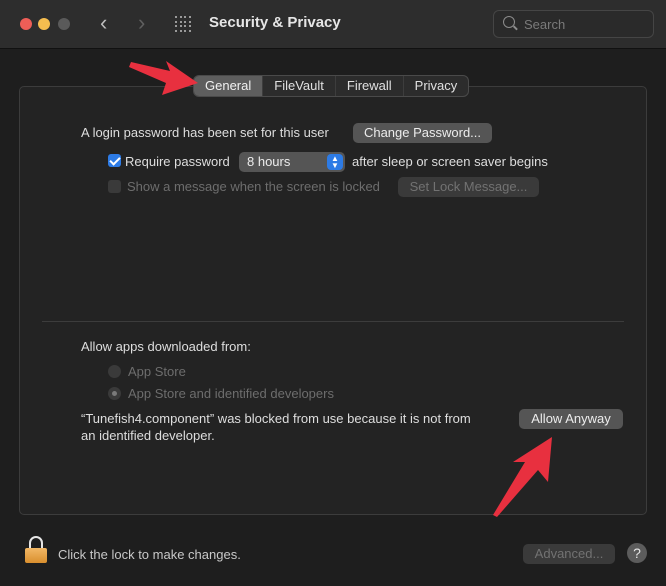  I want to click on require-password-label: Require password, so click(177, 161).